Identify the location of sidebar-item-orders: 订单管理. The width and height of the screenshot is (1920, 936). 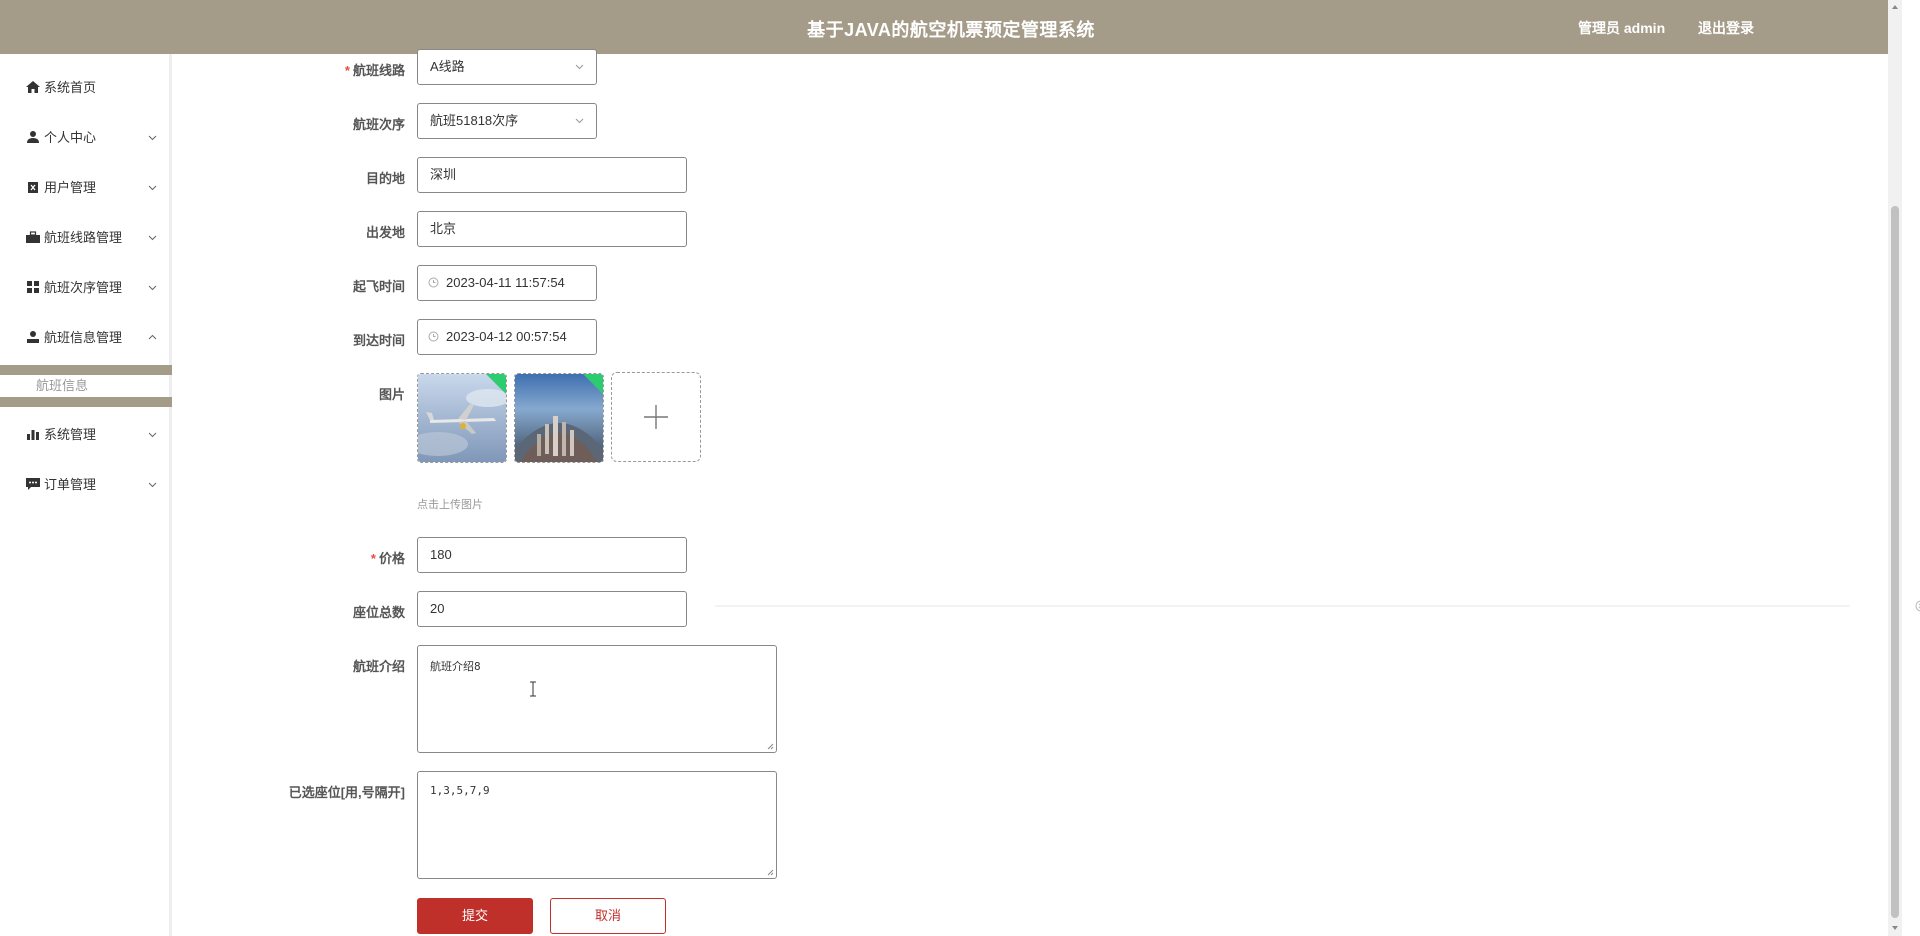
(86, 485).